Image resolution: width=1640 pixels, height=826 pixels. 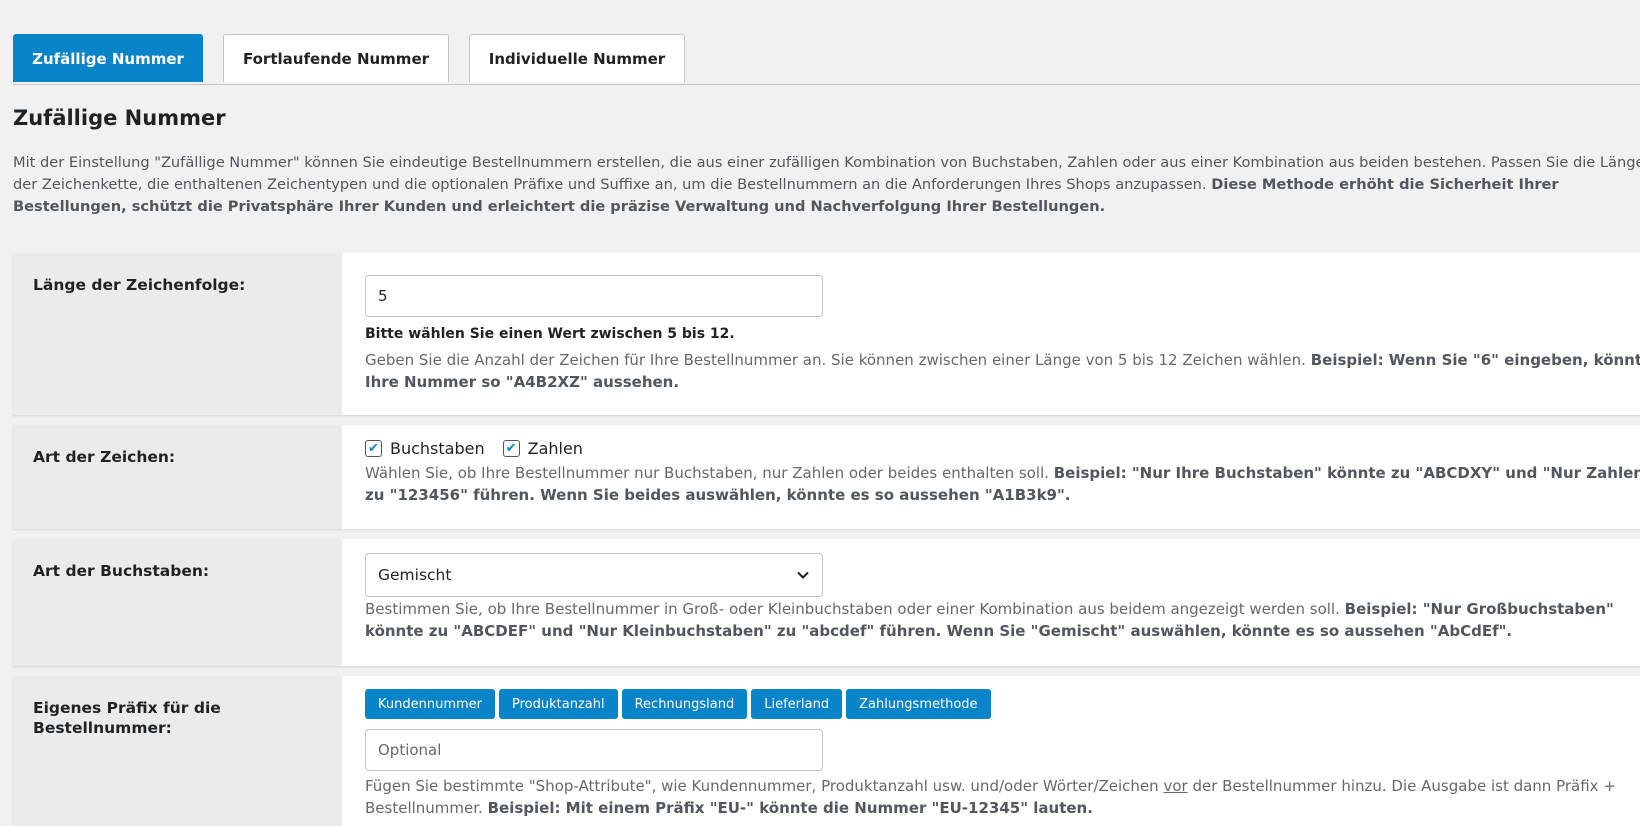 I want to click on char-type-options: ✔ Buchstaben ✔ Zahlen, so click(x=483, y=448).